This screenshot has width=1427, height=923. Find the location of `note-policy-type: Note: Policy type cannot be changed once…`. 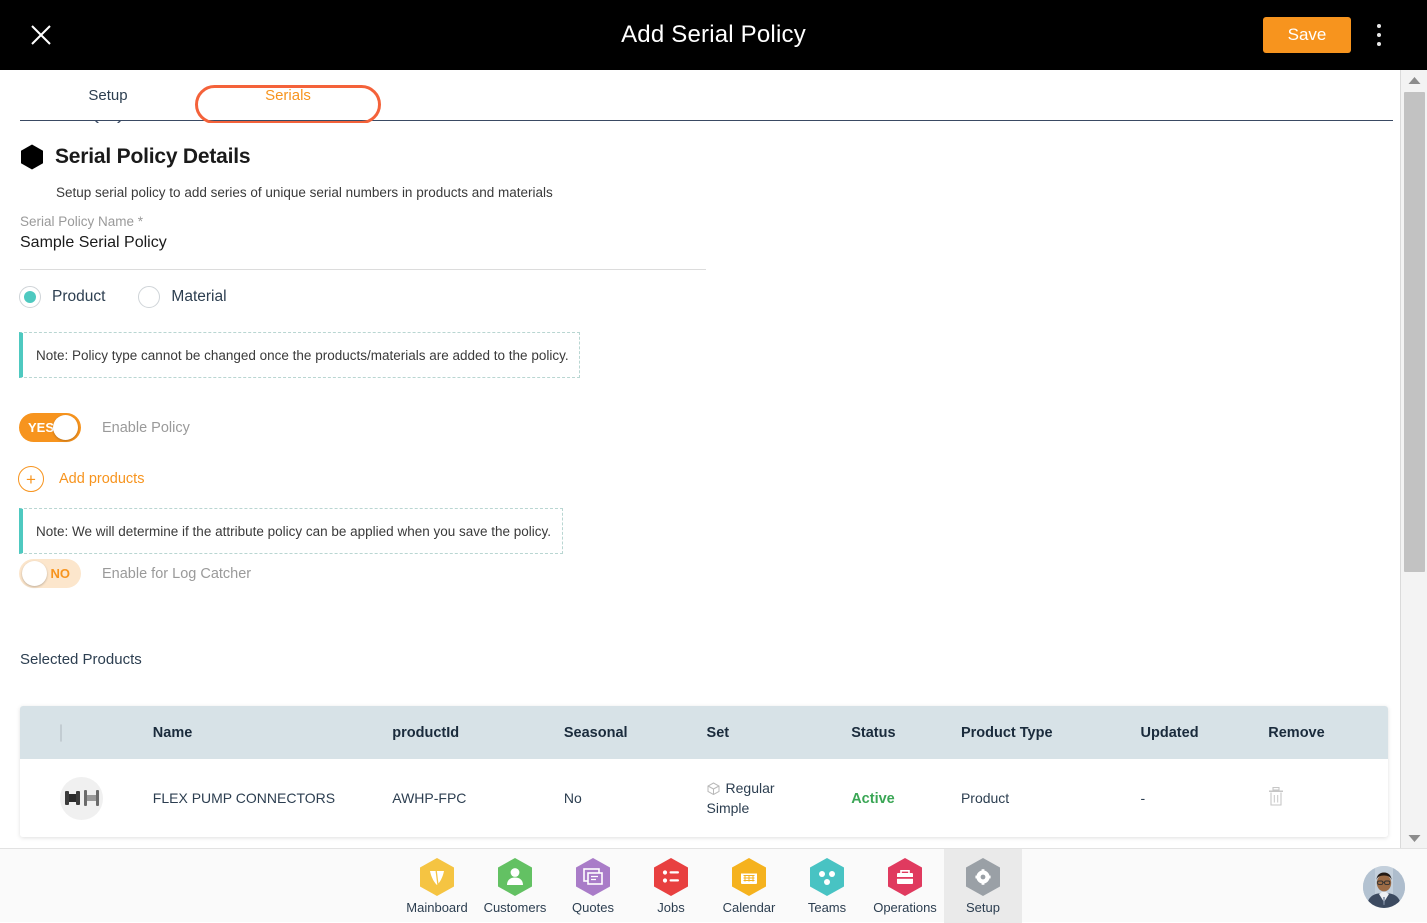

note-policy-type: Note: Policy type cannot be changed once… is located at coordinates (299, 355).